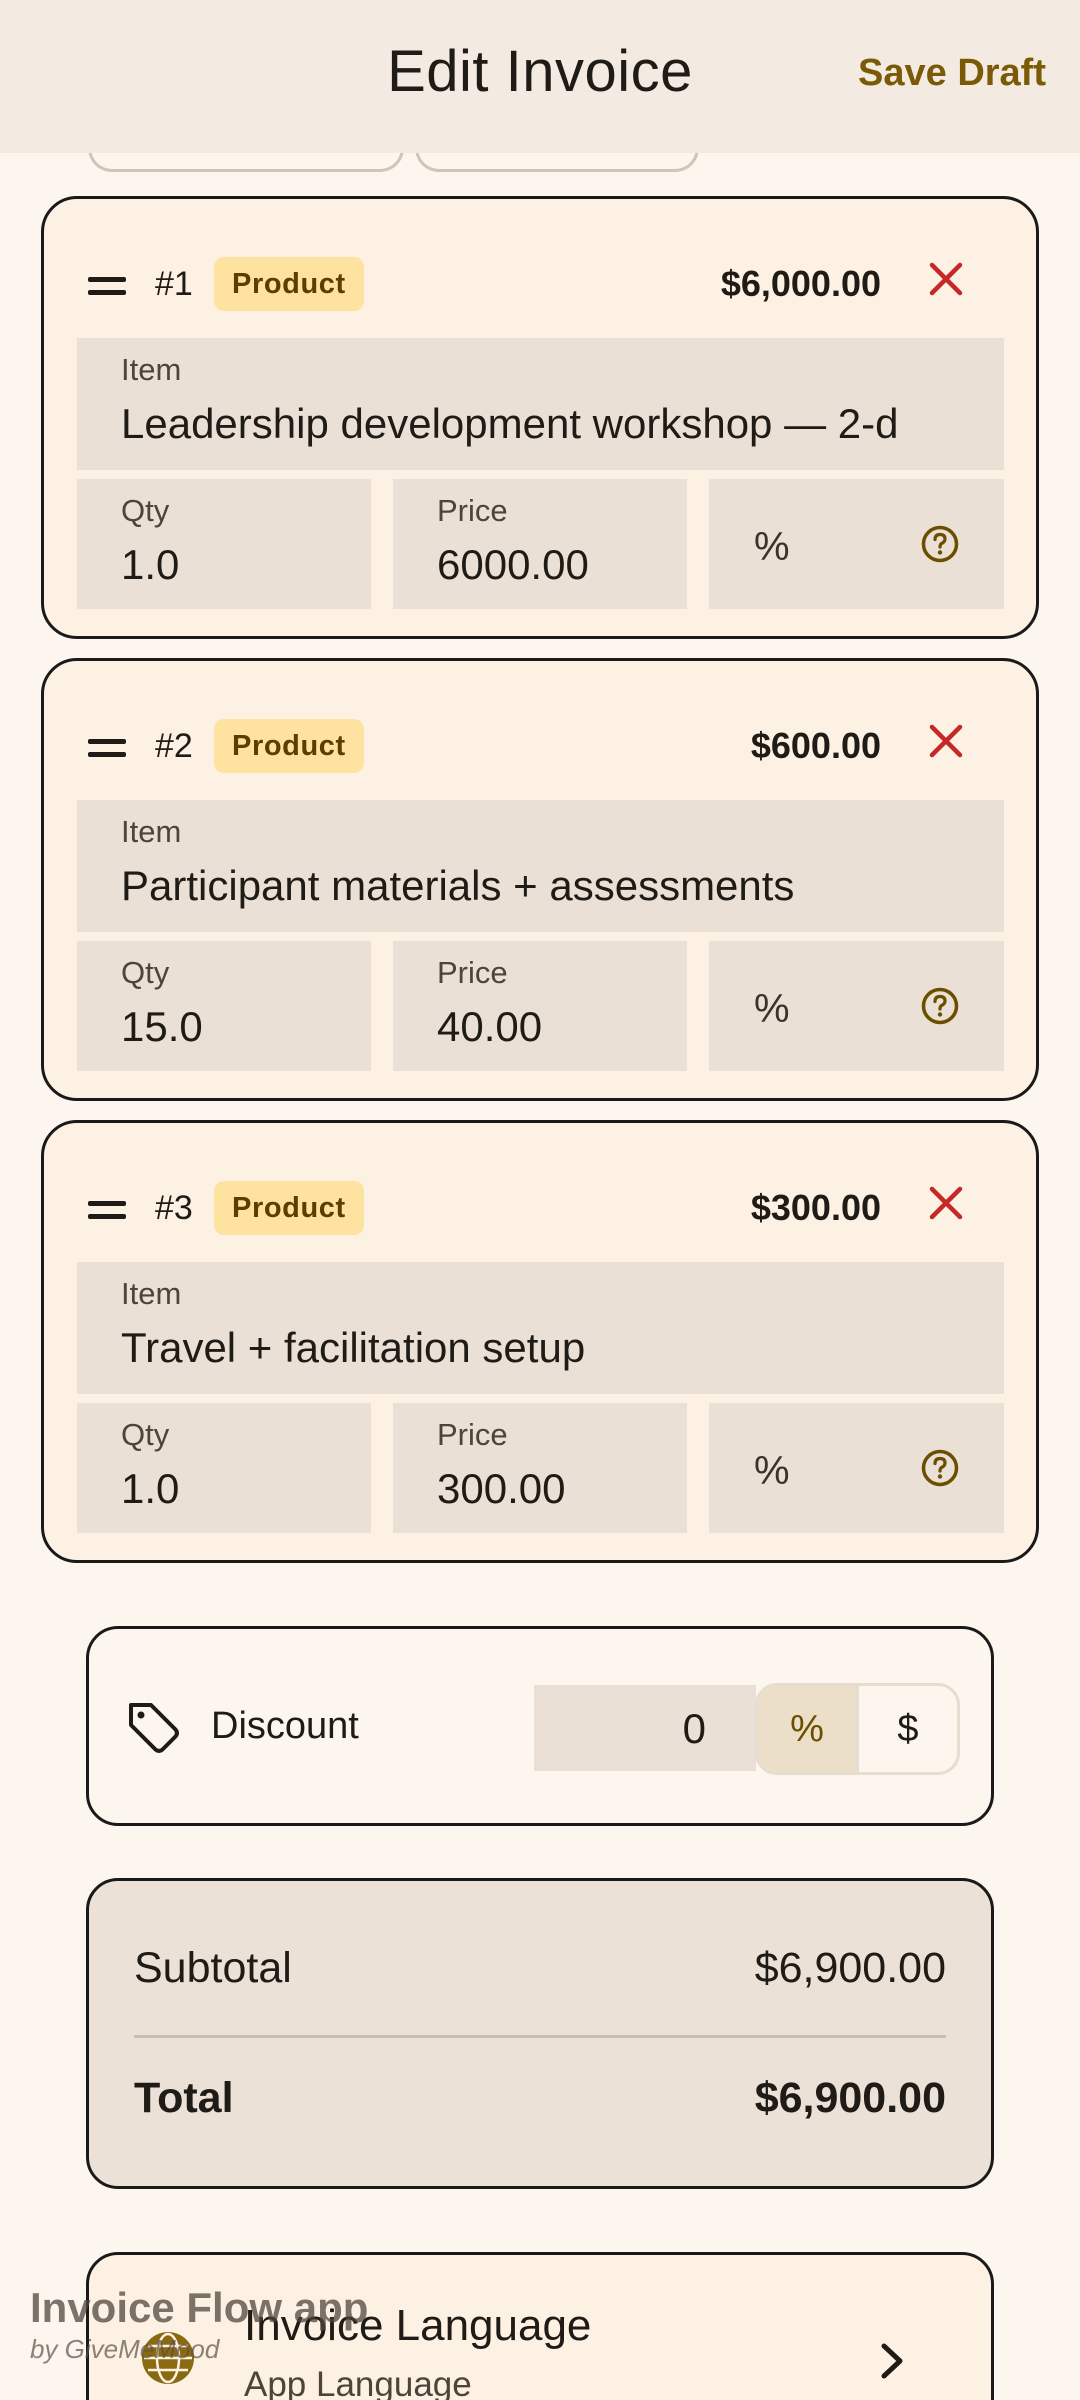 This screenshot has width=1080, height=2400. What do you see at coordinates (850, 2098) in the screenshot?
I see `total-value: $6,900.00` at bounding box center [850, 2098].